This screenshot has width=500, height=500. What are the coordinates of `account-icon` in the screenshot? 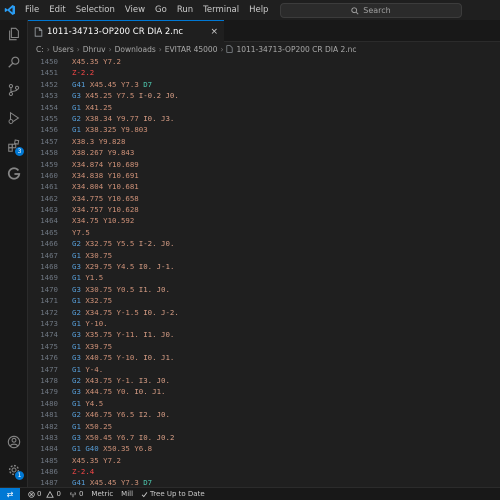 It's located at (14, 442).